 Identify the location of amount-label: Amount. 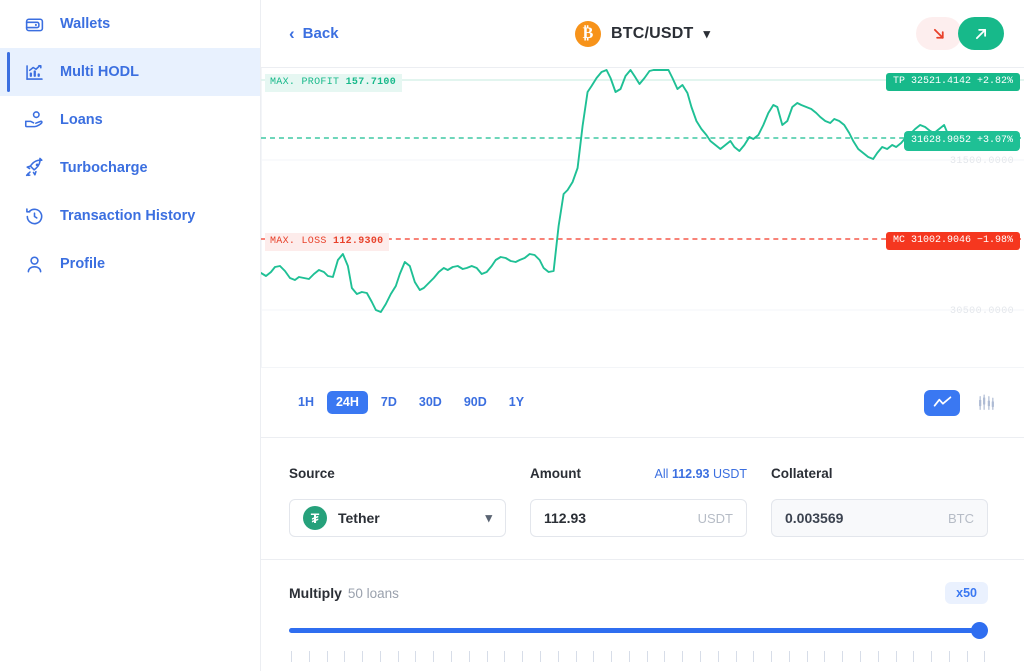
(555, 473).